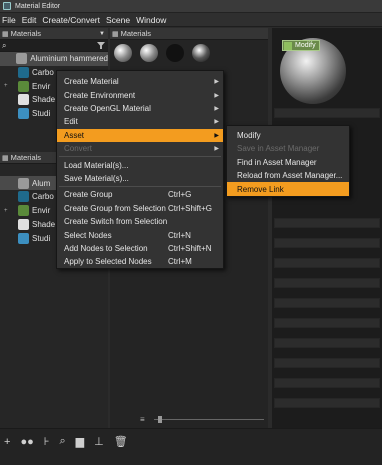 This screenshot has height=465, width=382. What do you see at coordinates (29, 20) in the screenshot?
I see `menu-edit: Edit` at bounding box center [29, 20].